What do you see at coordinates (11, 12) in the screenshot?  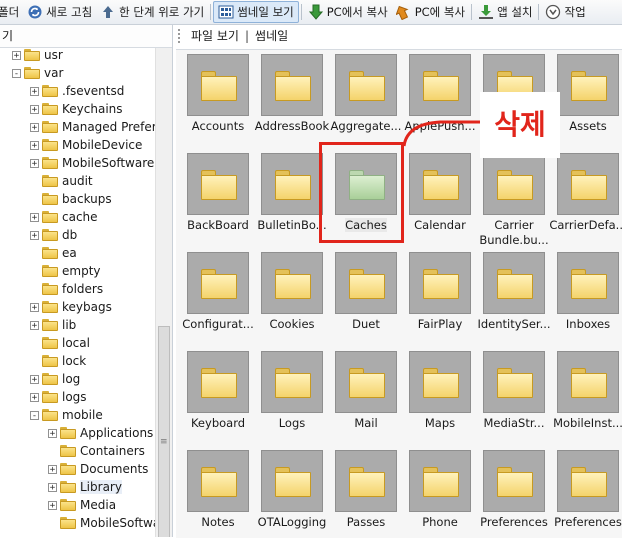 I see `folder-button: 폴더` at bounding box center [11, 12].